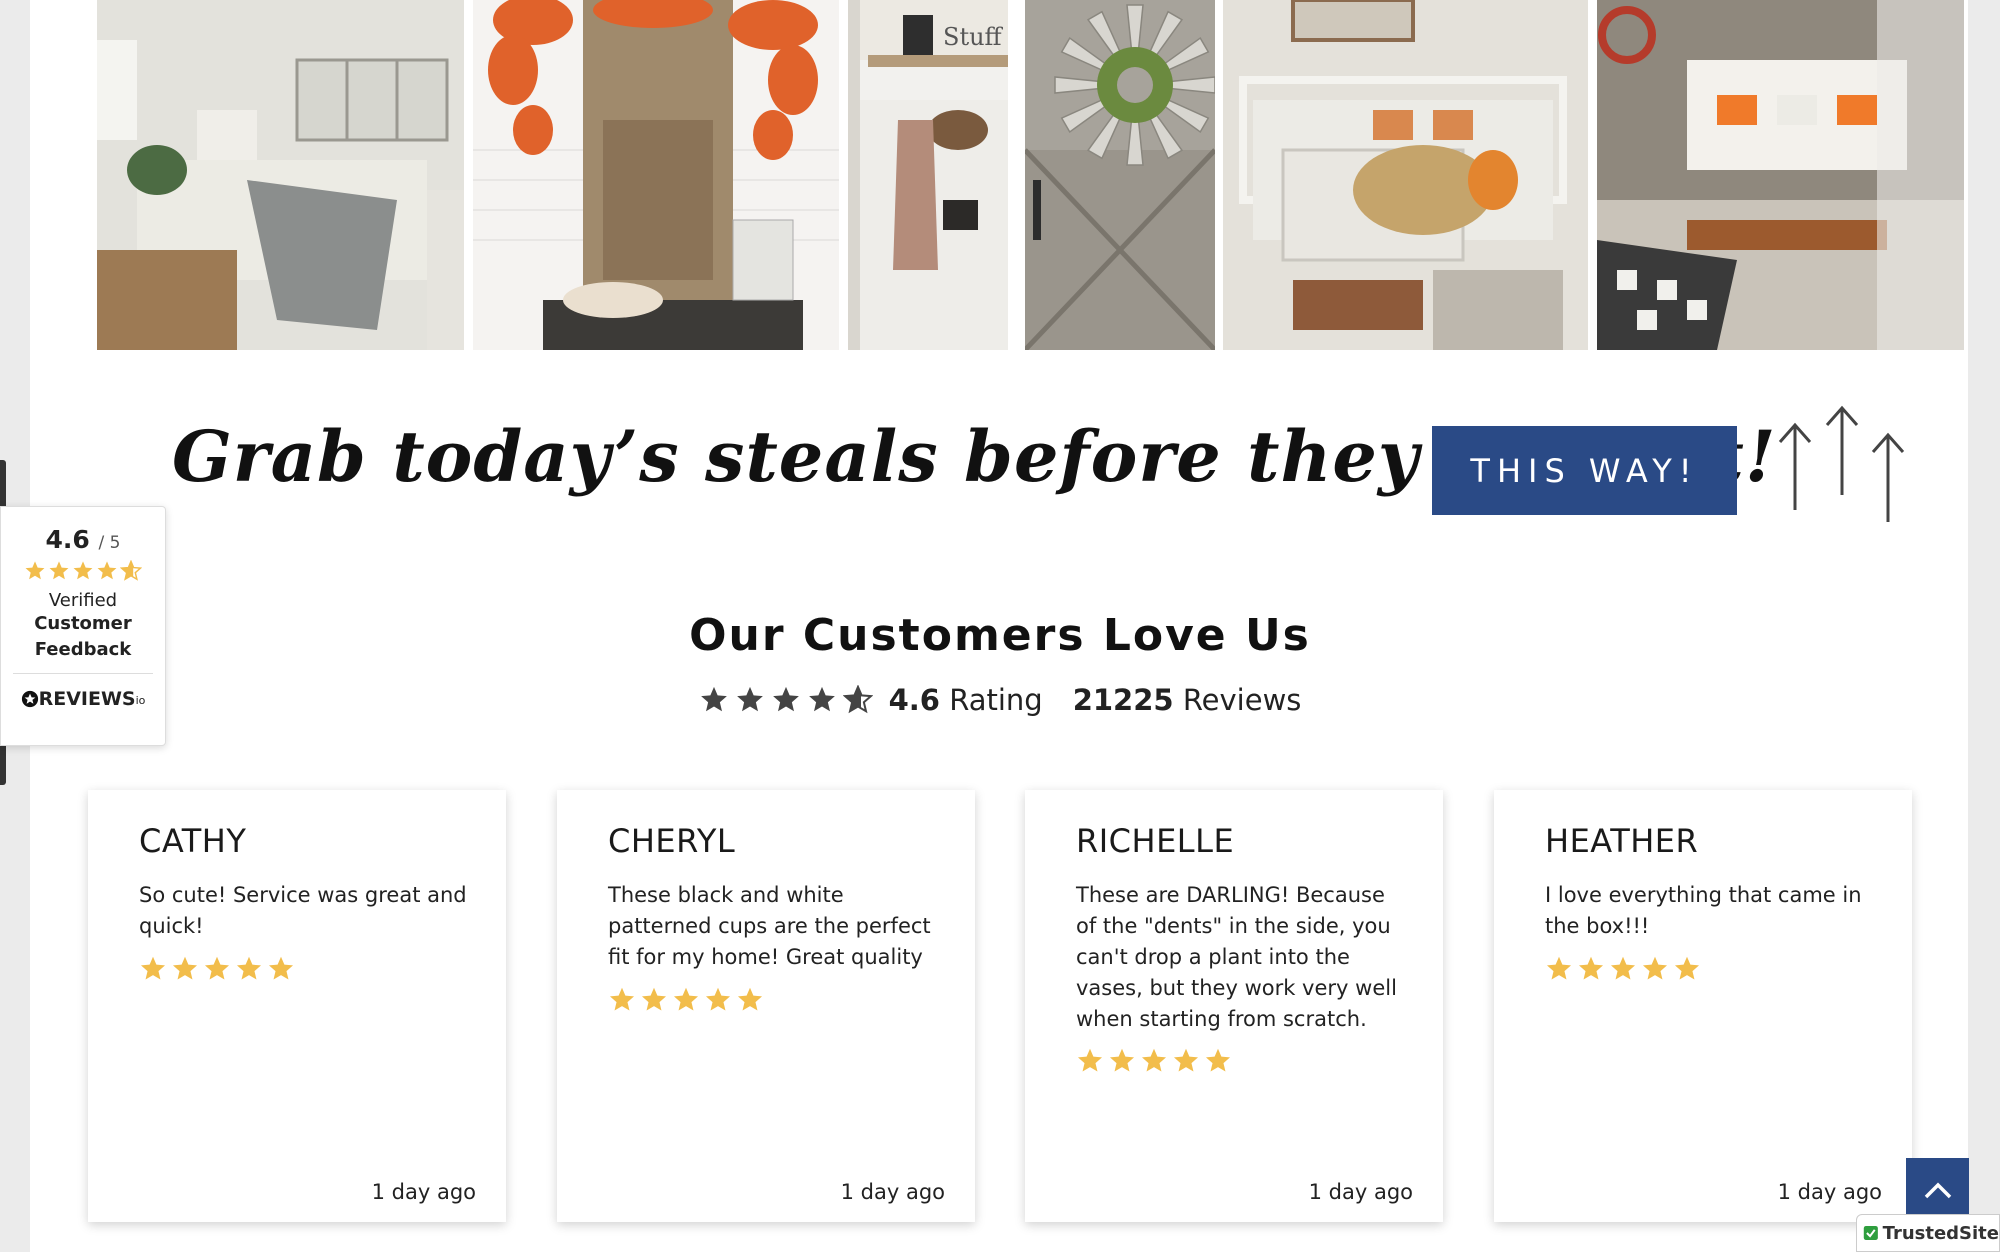 Image resolution: width=2000 pixels, height=1252 pixels. Describe the element at coordinates (83, 673) in the screenshot. I see `badge-divider` at that location.